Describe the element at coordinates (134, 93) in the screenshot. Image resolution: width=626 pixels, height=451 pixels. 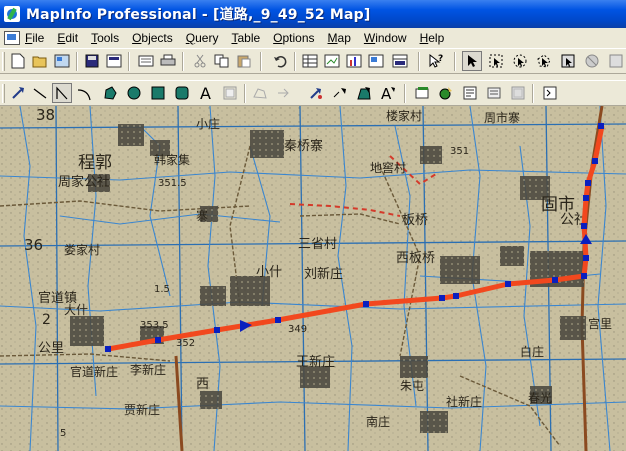
I see `ellipse-tool-icon` at that location.